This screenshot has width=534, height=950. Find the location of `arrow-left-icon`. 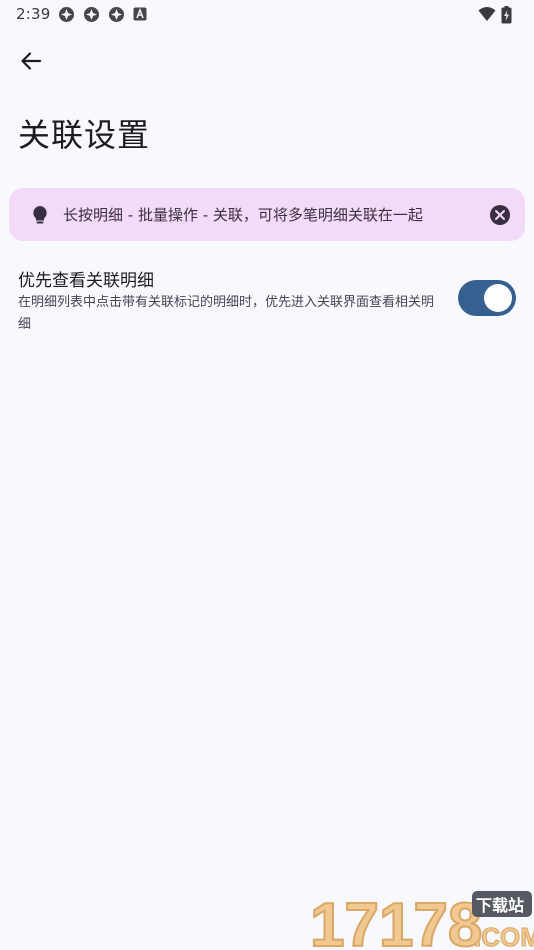

arrow-left-icon is located at coordinates (31, 63).